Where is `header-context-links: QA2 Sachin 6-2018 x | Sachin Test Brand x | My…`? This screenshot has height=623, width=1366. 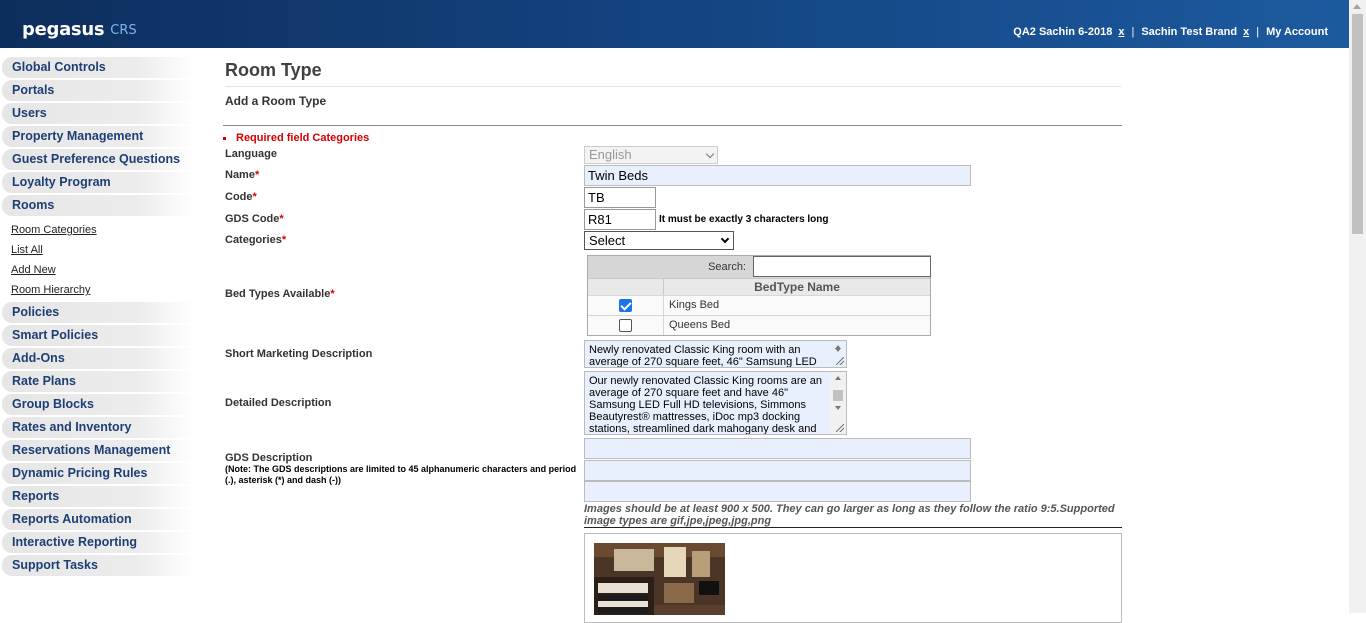
header-context-links: QA2 Sachin 6-2018 x | Sachin Test Brand x | My… is located at coordinates (1170, 32).